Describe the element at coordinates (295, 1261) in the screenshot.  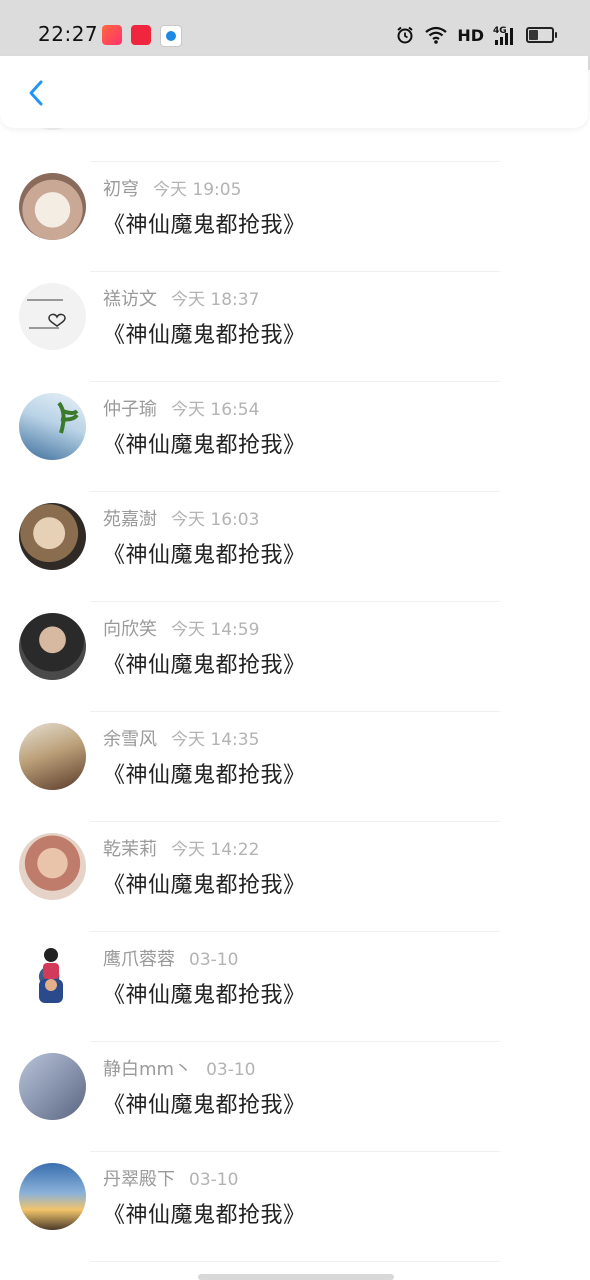
I see `row-divider` at that location.